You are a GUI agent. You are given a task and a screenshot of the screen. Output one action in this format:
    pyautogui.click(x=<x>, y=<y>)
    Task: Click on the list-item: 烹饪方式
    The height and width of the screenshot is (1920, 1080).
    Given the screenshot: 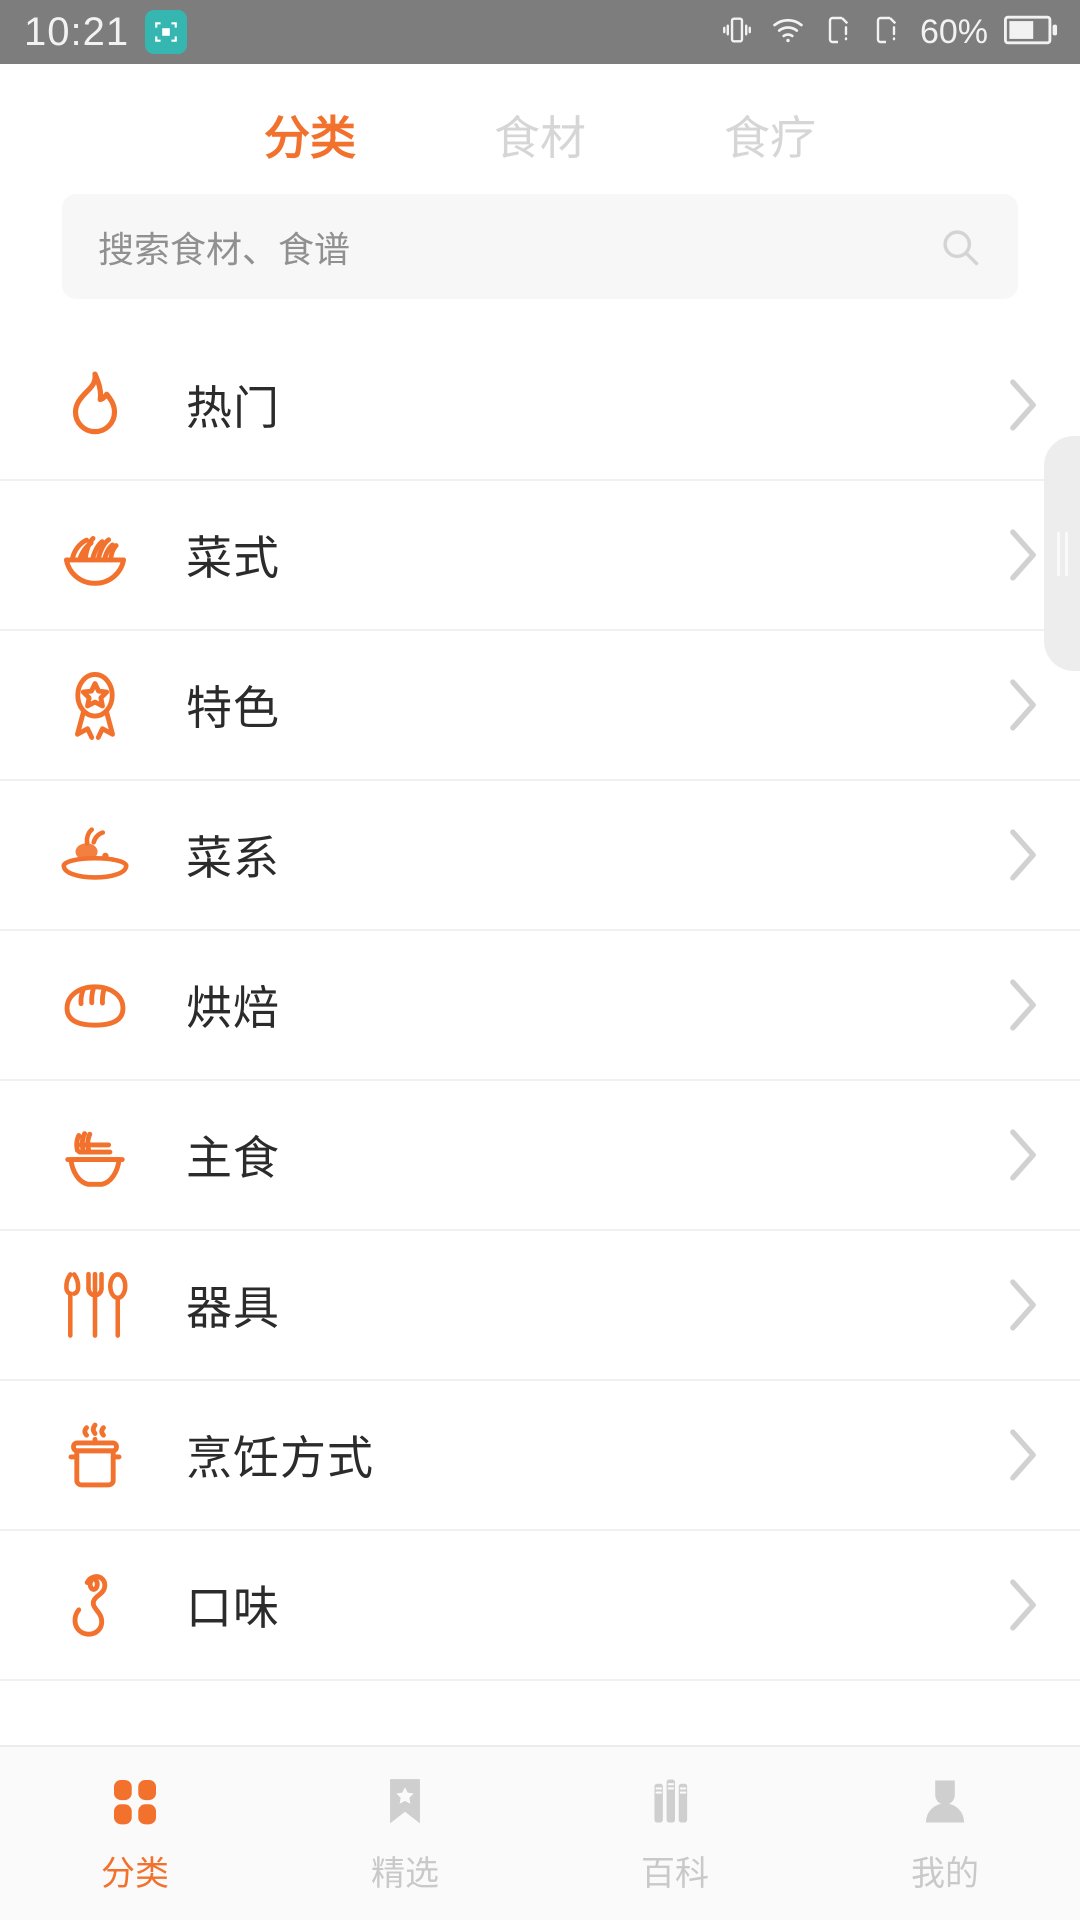 What is the action you would take?
    pyautogui.click(x=540, y=1456)
    